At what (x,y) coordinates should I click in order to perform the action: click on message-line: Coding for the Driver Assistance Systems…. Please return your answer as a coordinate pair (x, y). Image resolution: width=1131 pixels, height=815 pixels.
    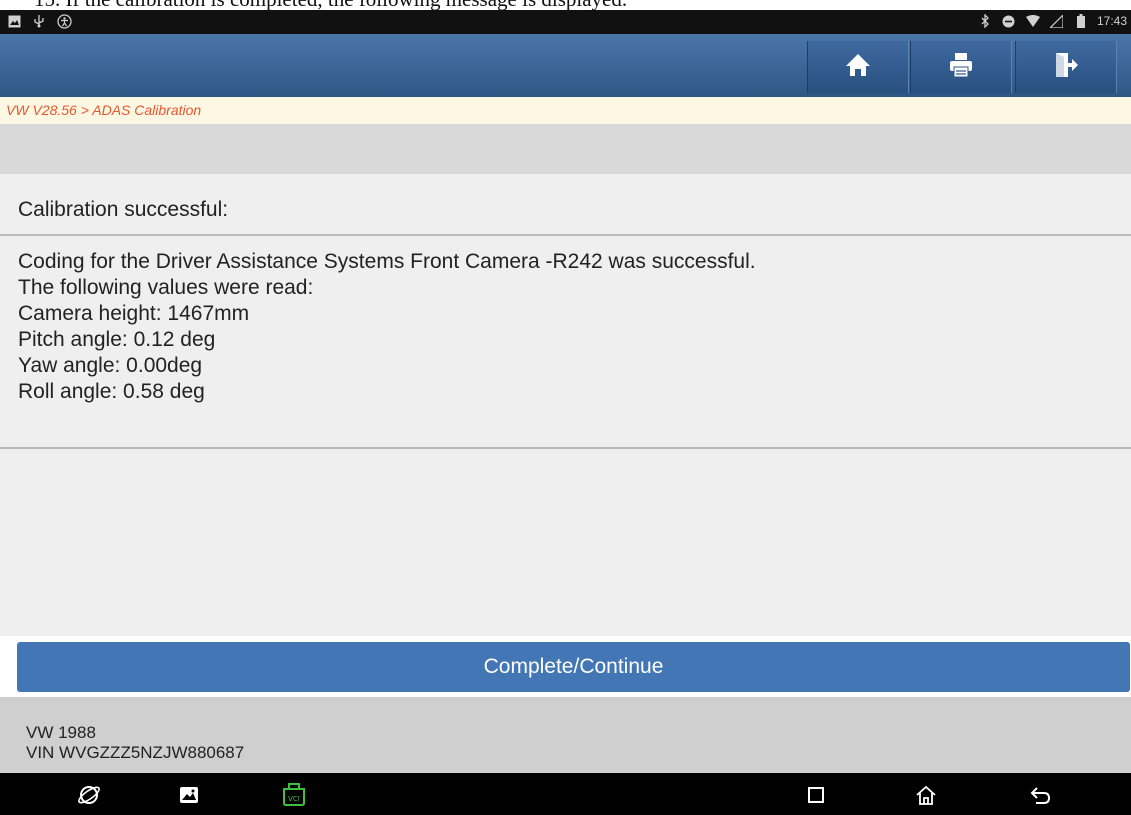
    Looking at the image, I should click on (387, 261).